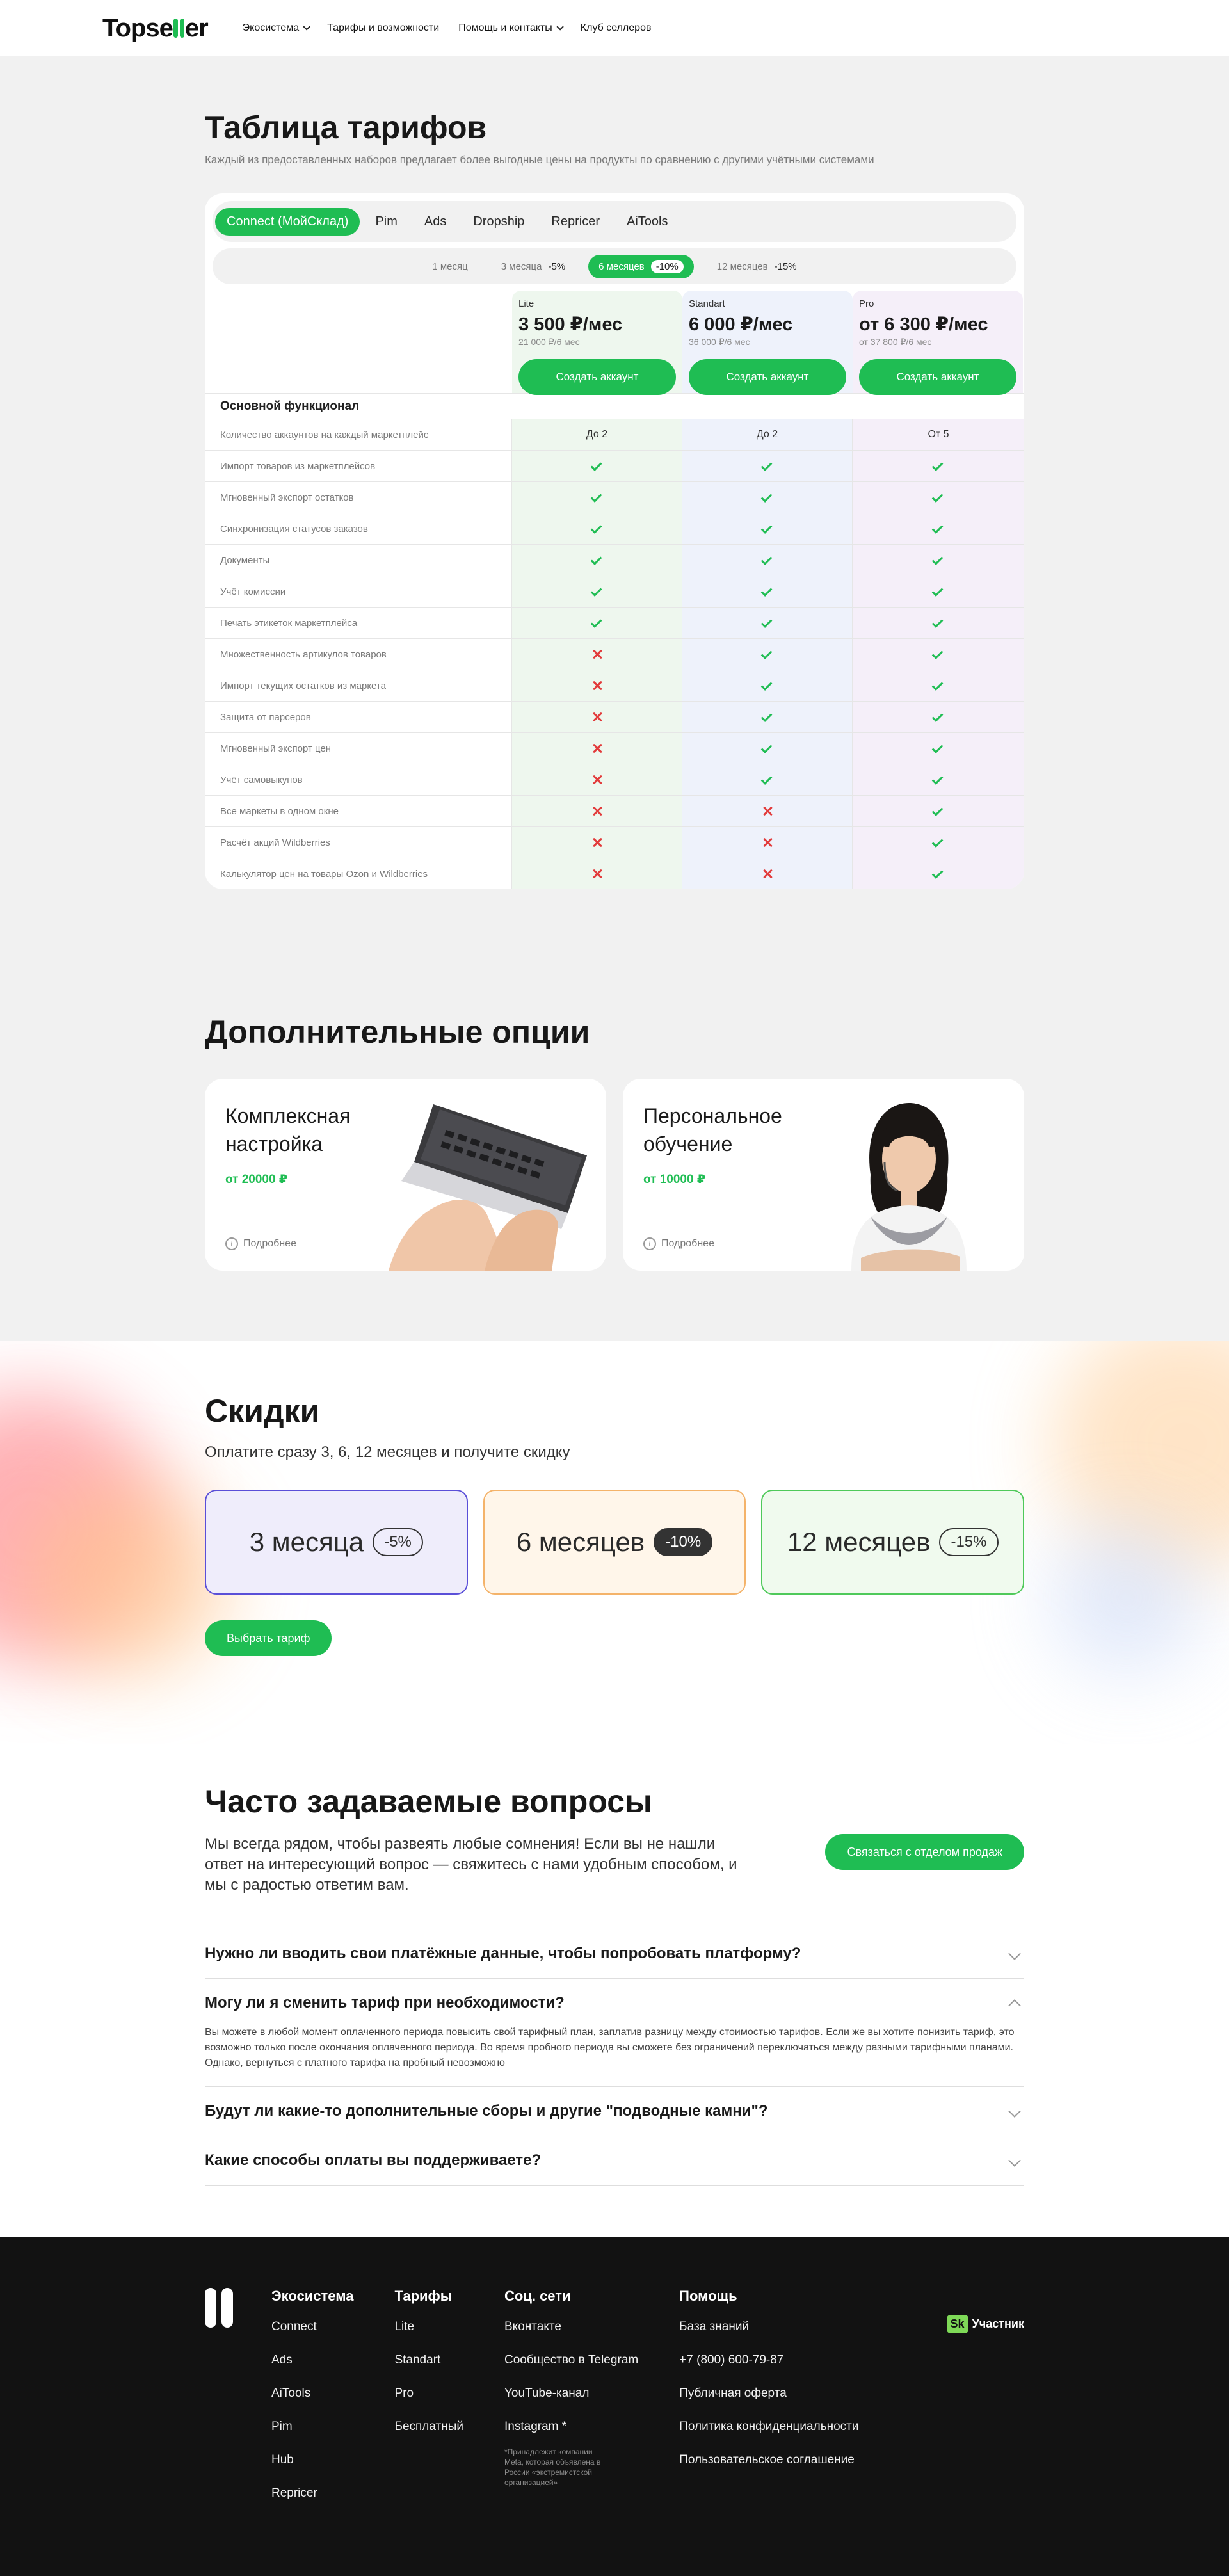 This screenshot has width=1229, height=2576. I want to click on chevron-up-icon, so click(1015, 2005).